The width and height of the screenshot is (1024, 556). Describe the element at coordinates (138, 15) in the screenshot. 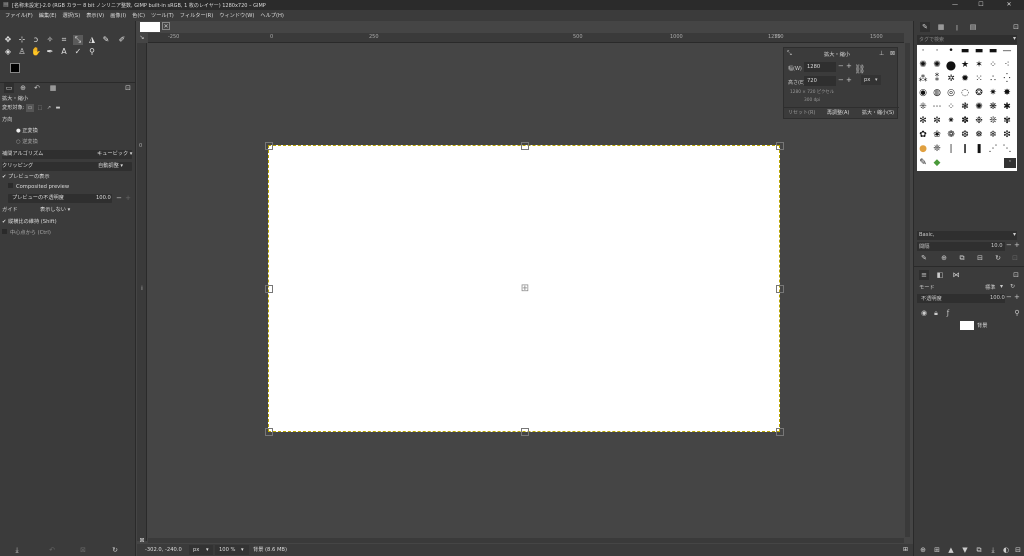

I see `menu-colors: 色(C)` at that location.